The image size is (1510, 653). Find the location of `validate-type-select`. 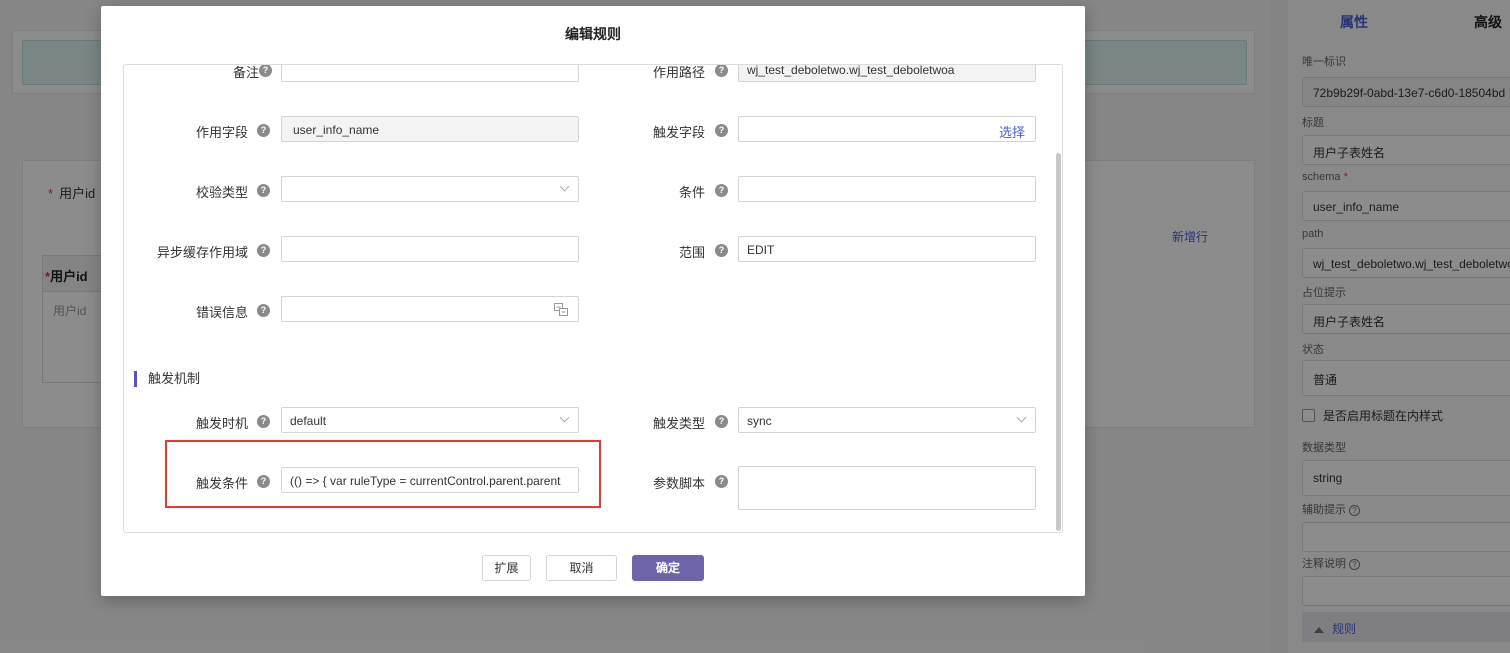

validate-type-select is located at coordinates (430, 189).